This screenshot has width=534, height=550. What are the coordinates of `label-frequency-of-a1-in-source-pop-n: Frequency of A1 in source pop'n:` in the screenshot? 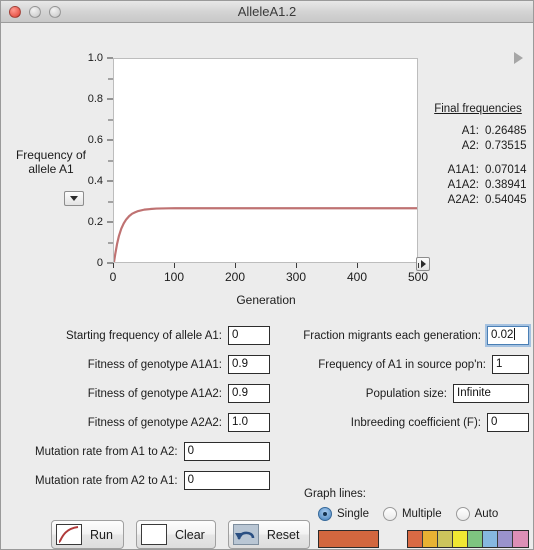 It's located at (402, 364).